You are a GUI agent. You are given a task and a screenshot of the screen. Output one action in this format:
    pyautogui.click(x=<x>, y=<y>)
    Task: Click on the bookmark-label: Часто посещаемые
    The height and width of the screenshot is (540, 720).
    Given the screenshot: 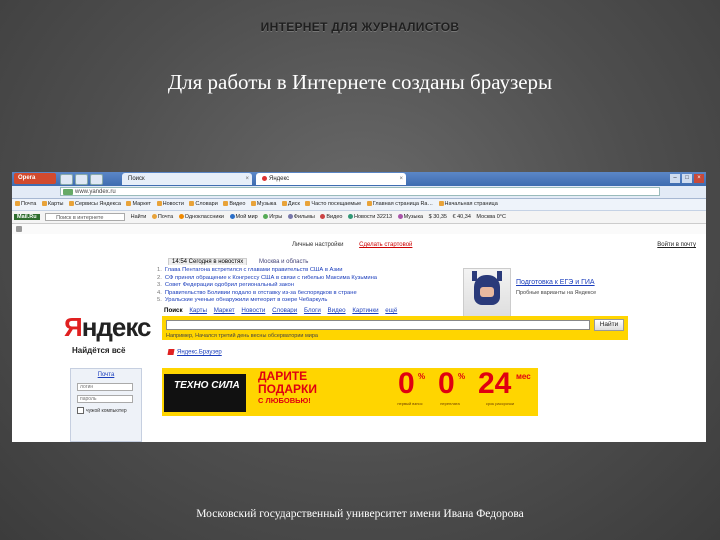 What is the action you would take?
    pyautogui.click(x=336, y=204)
    